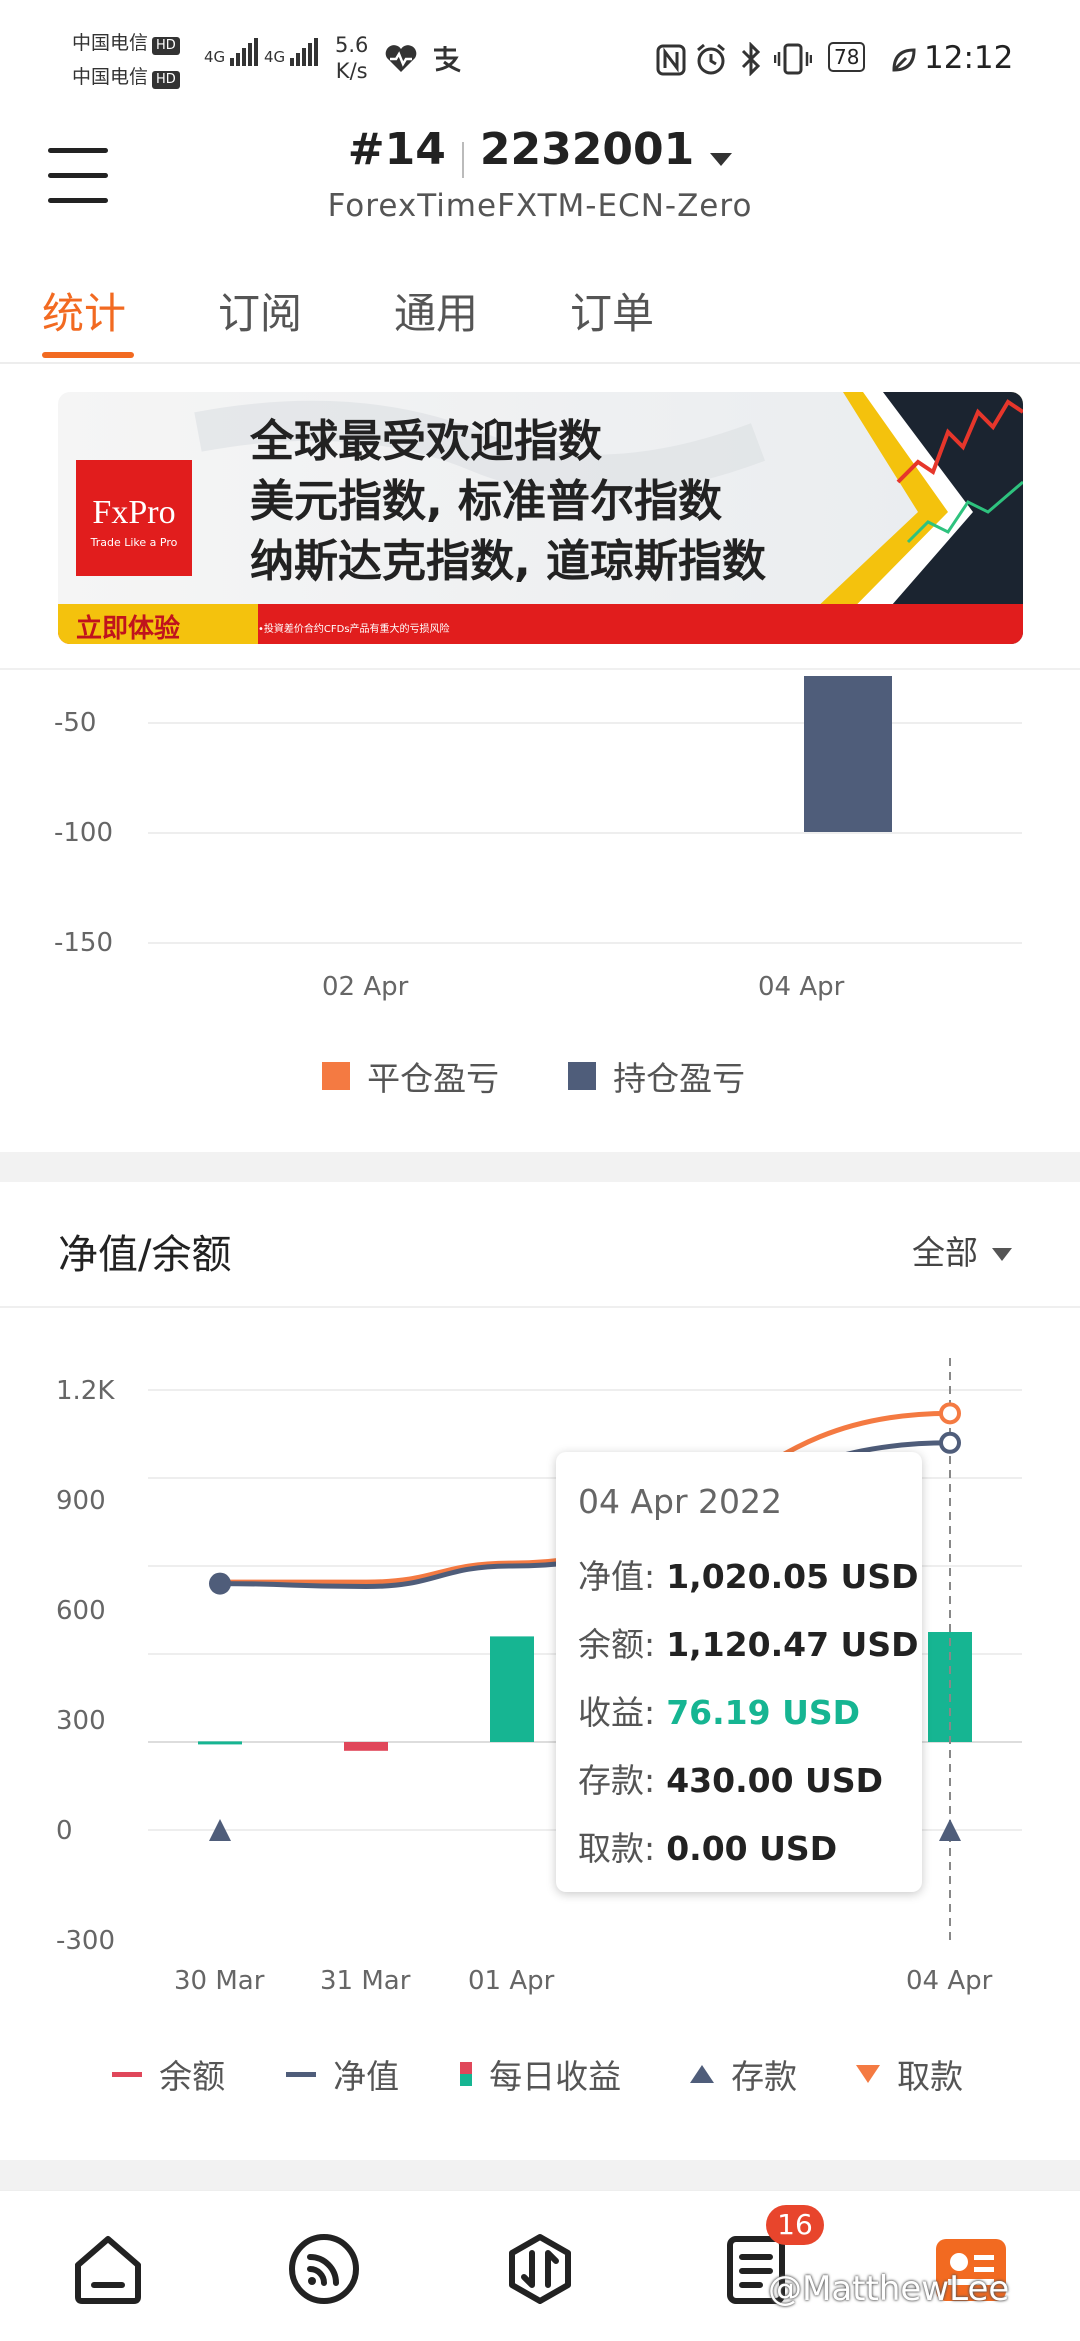 The height and width of the screenshot is (2341, 1080). Describe the element at coordinates (433, 1078) in the screenshot. I see `legend-label: 平仓盈亏` at that location.